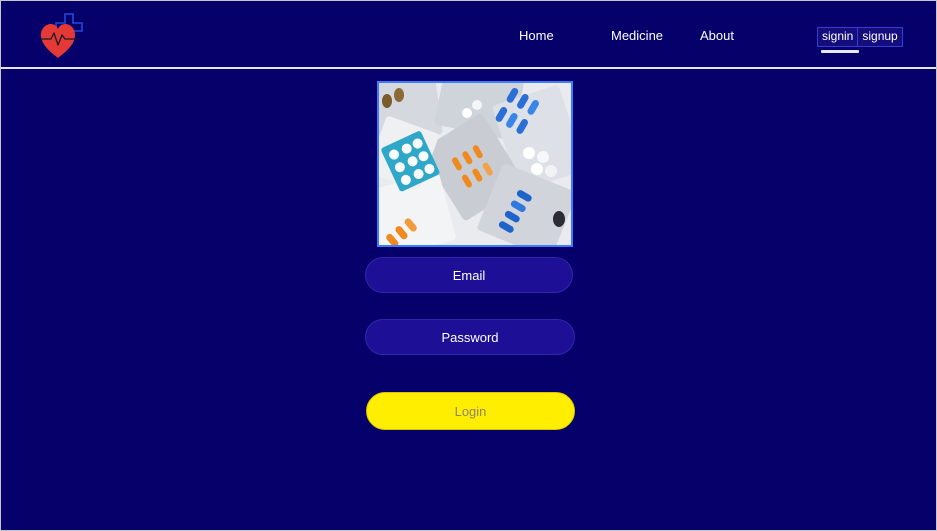  Describe the element at coordinates (879, 37) in the screenshot. I see `signup-button: signup` at that location.